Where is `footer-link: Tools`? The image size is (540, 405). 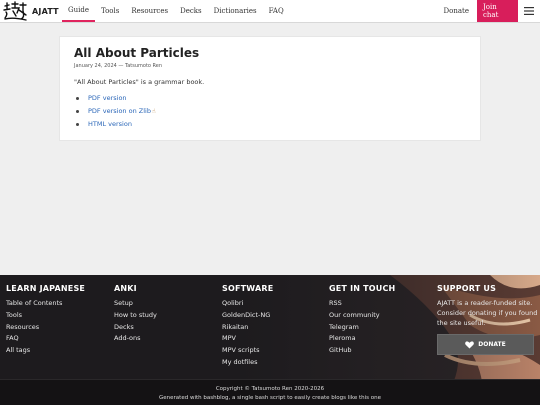
footer-link: Tools is located at coordinates (45, 316).